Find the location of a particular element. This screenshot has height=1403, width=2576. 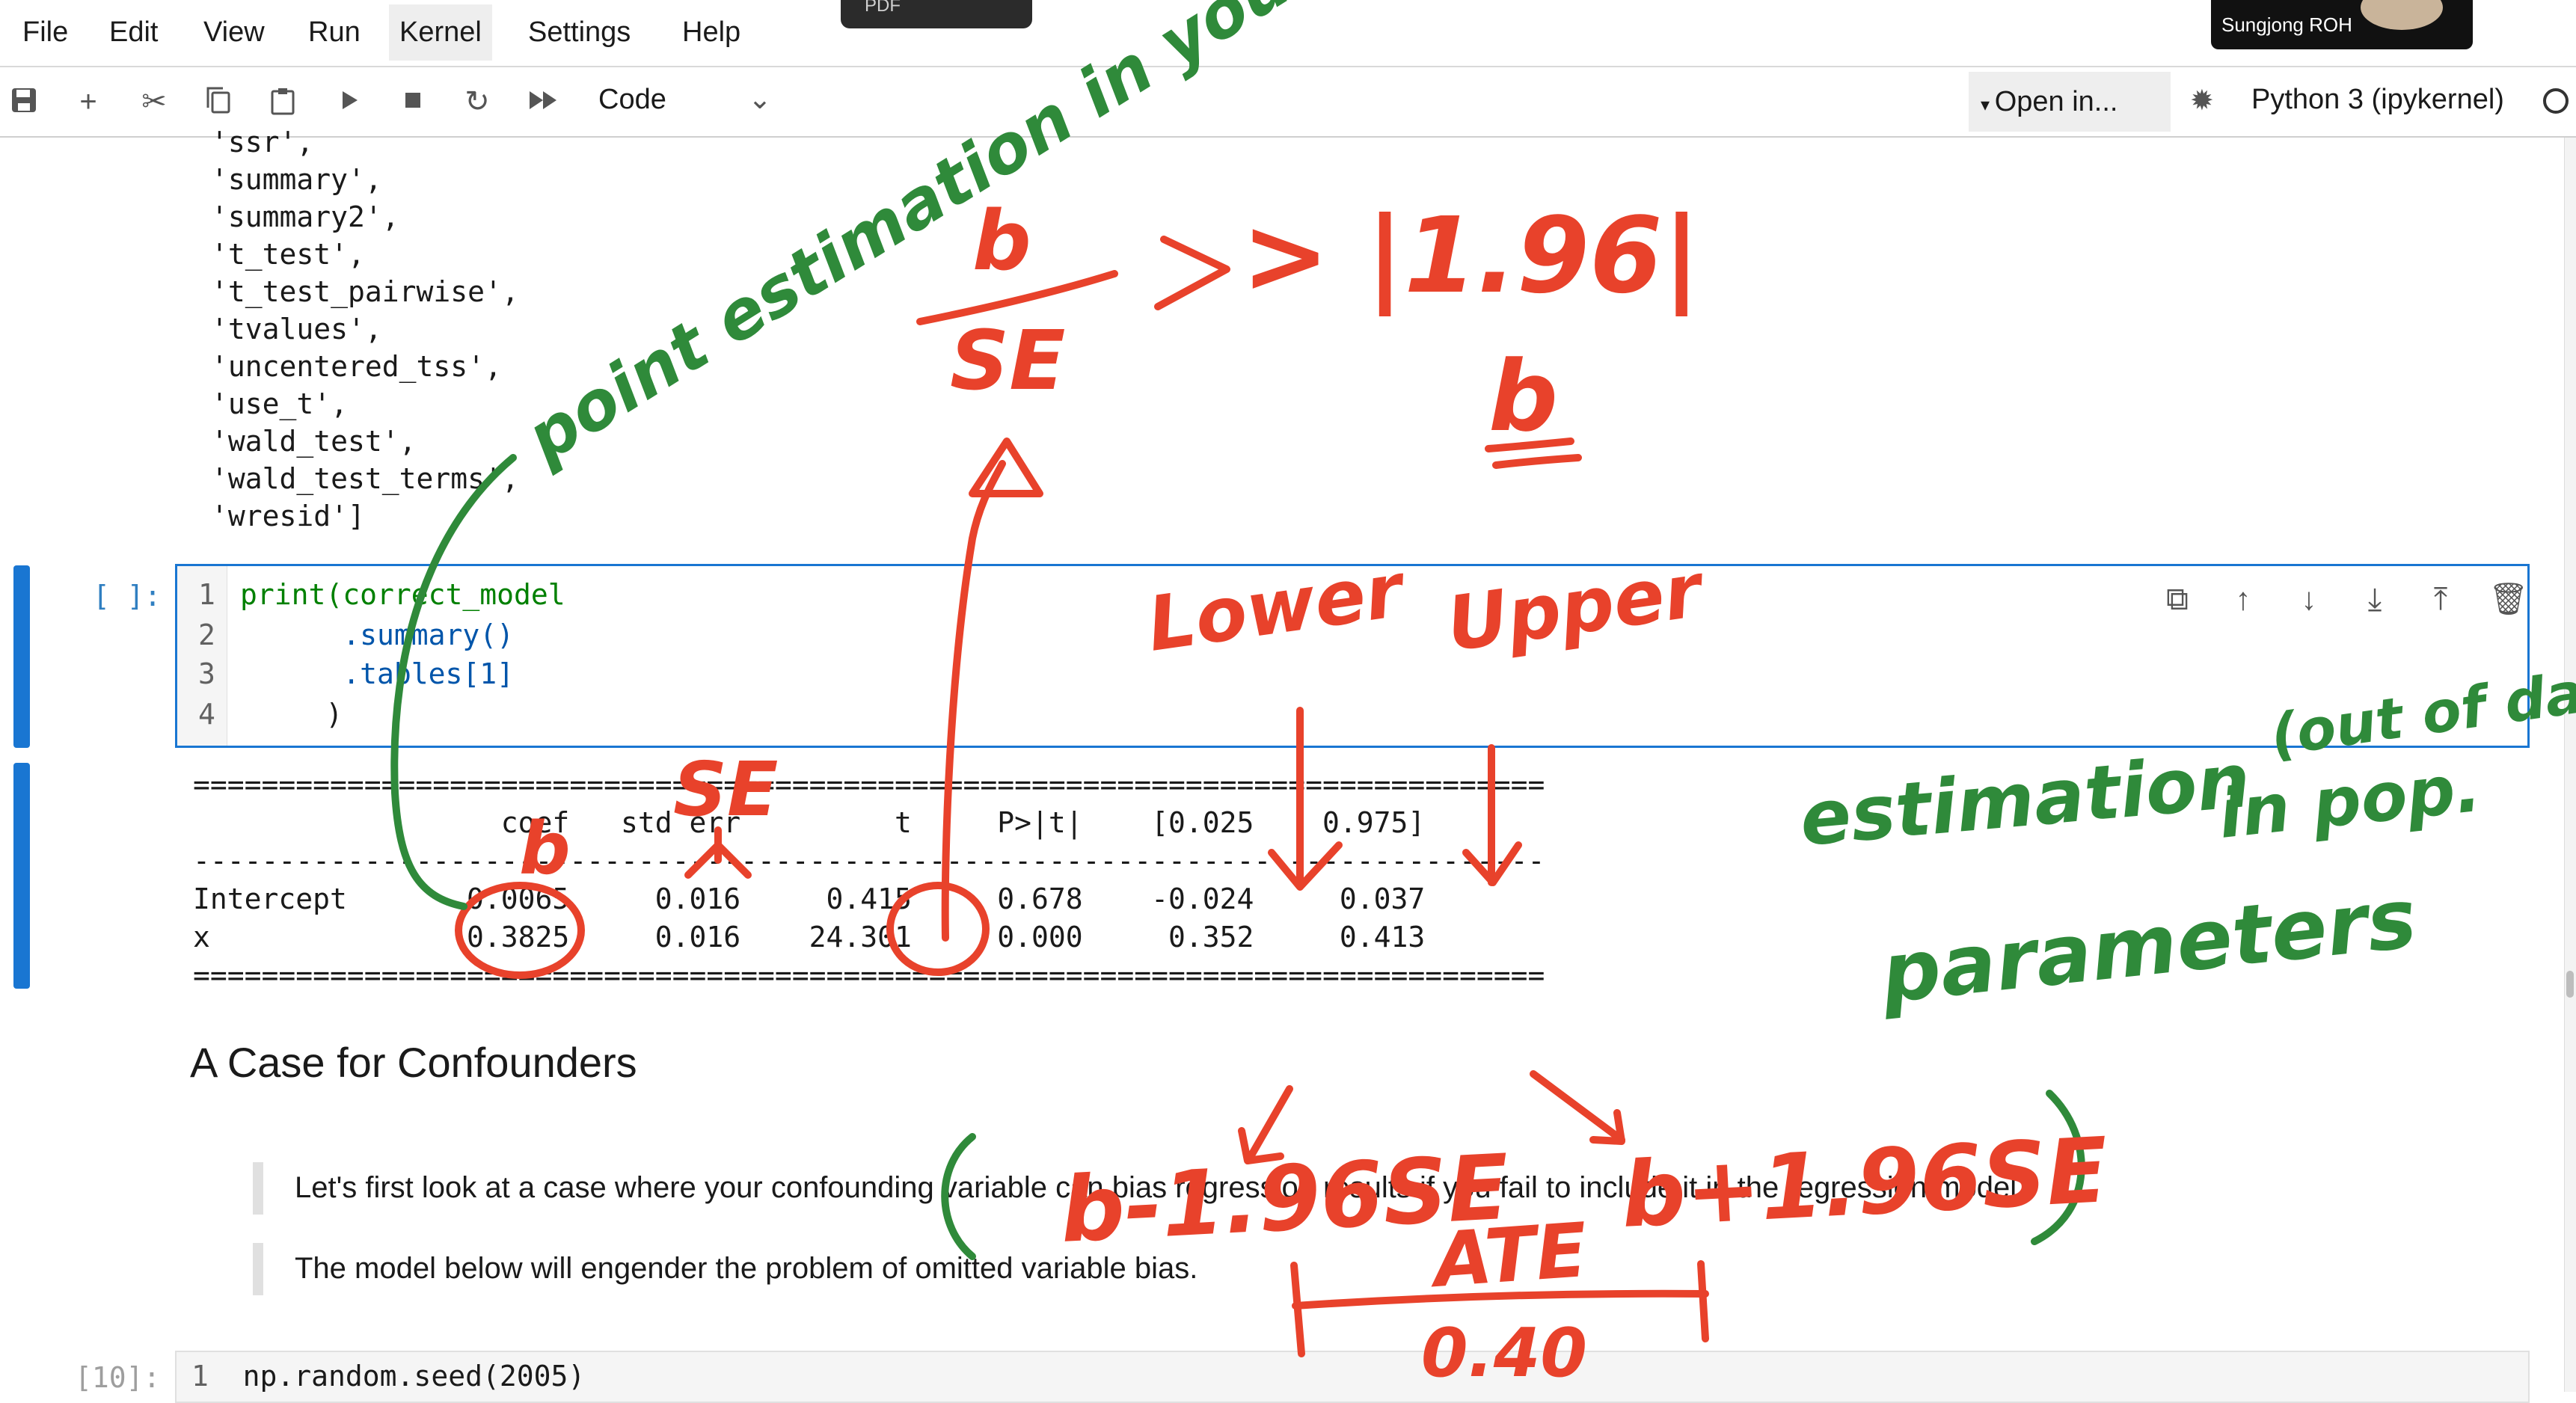

table-header: coef std err t P>|t| [0.025 0.975] is located at coordinates (809, 822).